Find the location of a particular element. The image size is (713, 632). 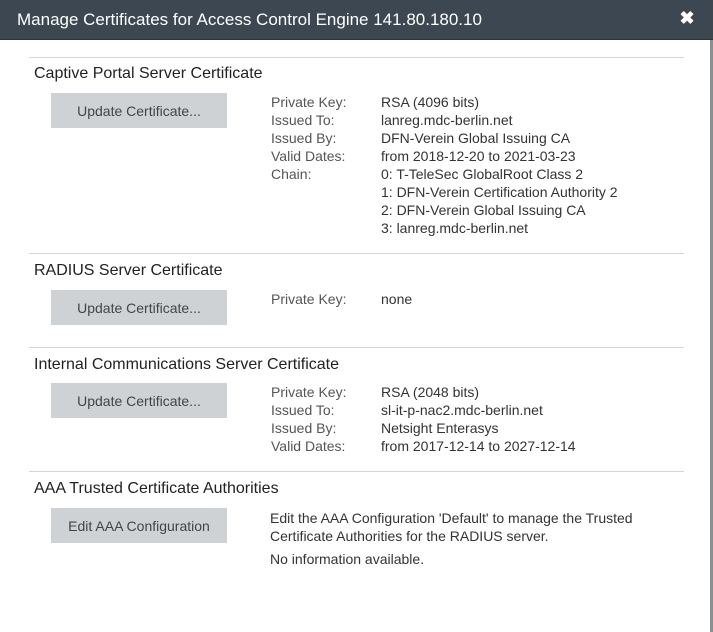

close-icon: ✖ is located at coordinates (687, 18).